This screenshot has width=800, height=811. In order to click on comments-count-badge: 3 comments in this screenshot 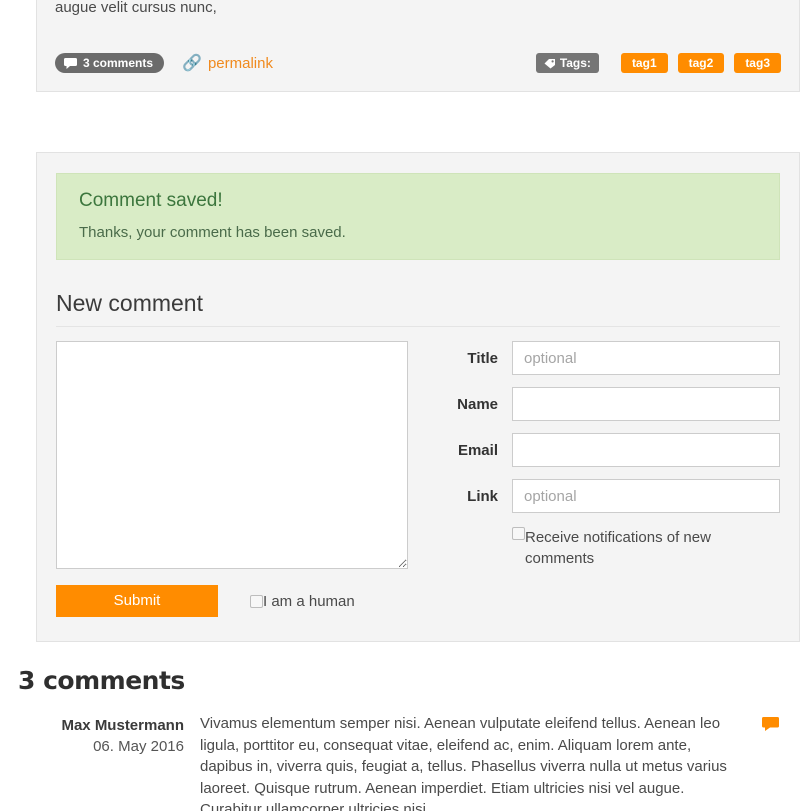, I will do `click(110, 63)`.